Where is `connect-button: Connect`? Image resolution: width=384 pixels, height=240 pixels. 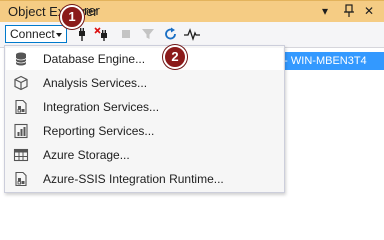 connect-button: Connect is located at coordinates (36, 34).